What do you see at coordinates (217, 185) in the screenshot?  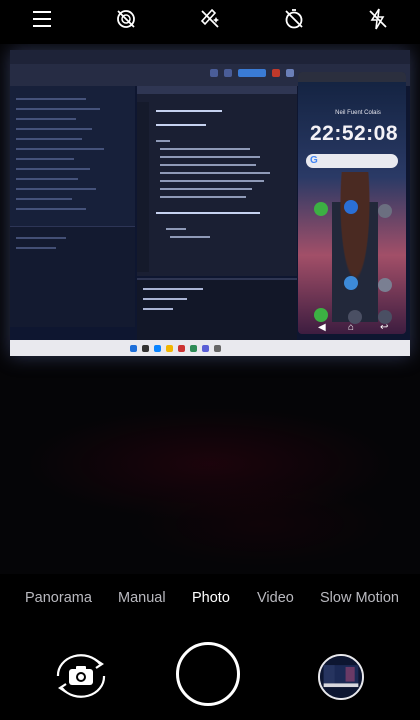 I see `preview-code-editor` at bounding box center [217, 185].